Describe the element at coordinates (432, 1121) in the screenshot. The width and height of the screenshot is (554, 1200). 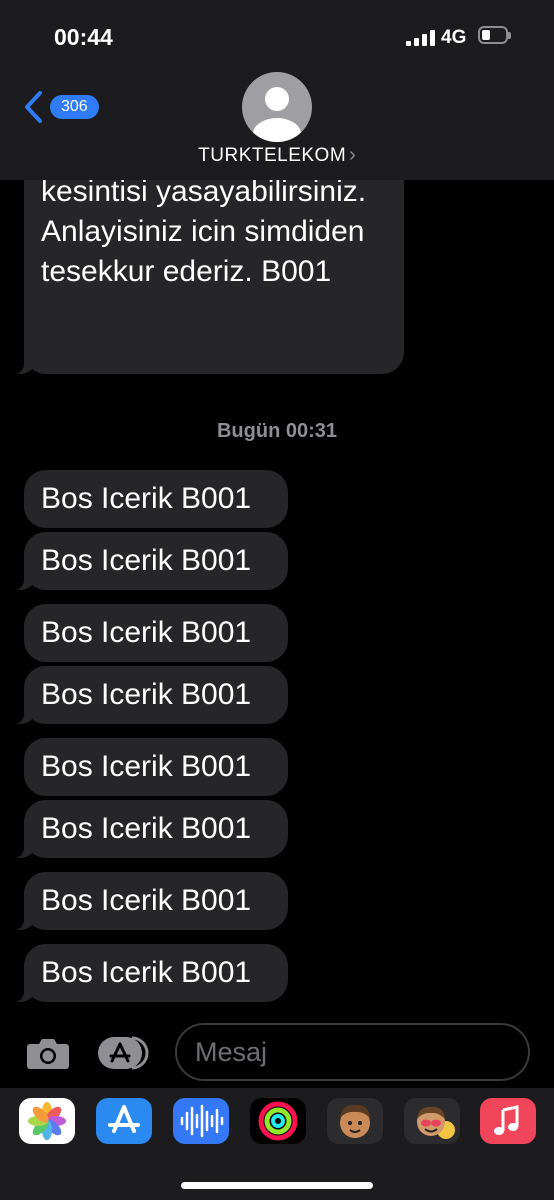
I see `memoji-stickers-icon` at that location.